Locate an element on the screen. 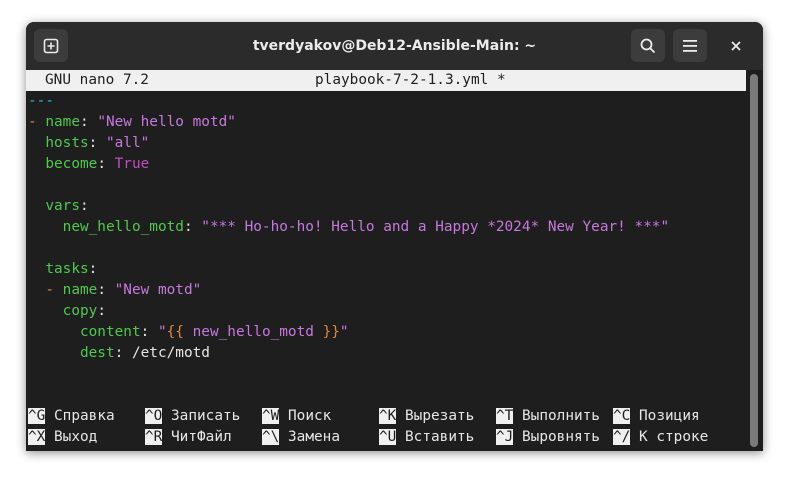 Image resolution: width=788 pixels, height=479 pixels. yaml-value: /etc/motd is located at coordinates (170, 353).